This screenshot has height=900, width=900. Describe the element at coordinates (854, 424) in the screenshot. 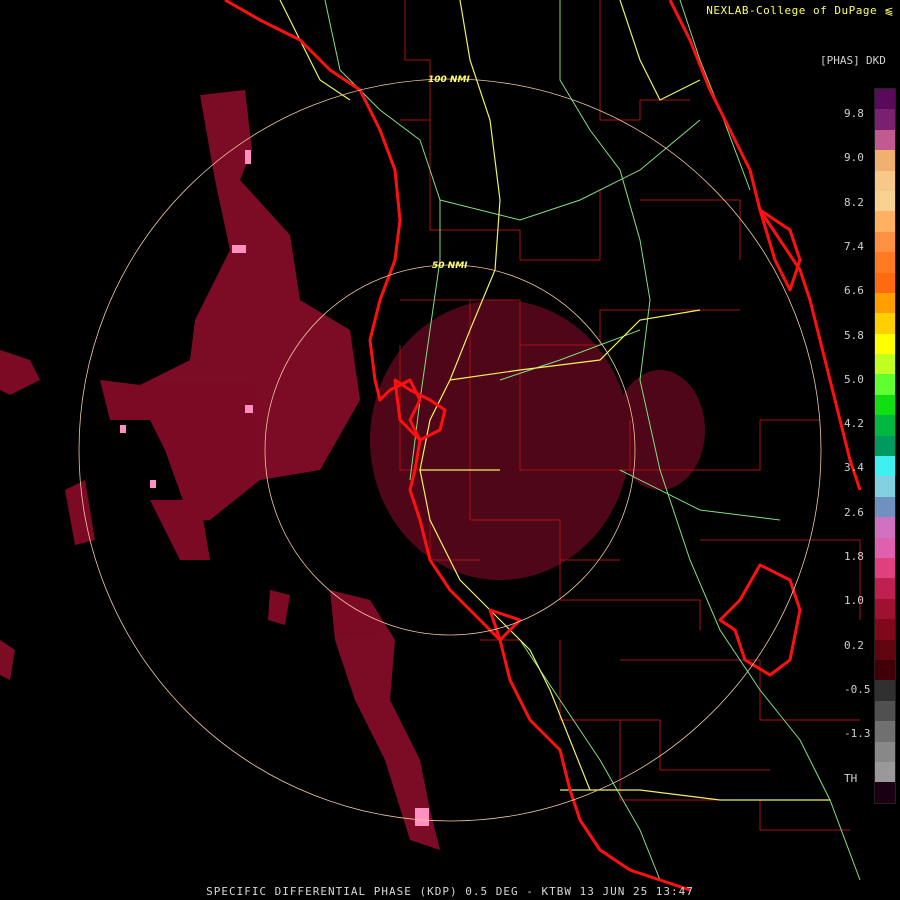

I see `legend-tick-label: 4.2` at that location.